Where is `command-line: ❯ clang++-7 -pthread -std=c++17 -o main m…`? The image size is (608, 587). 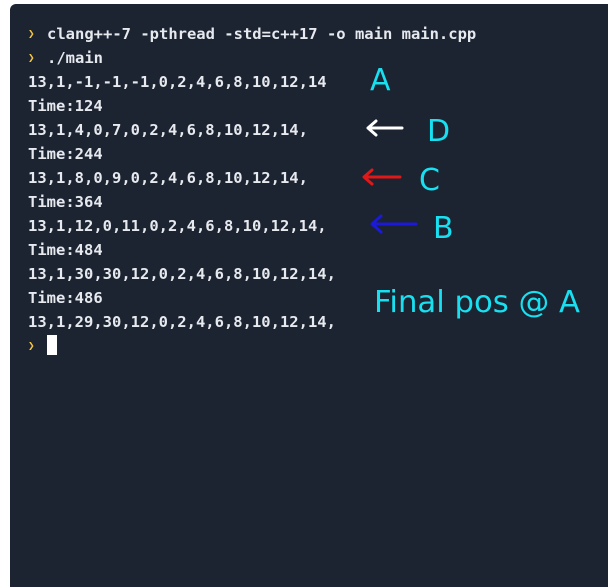
command-line: ❯ clang++-7 -pthread -std=c++17 -o main m… is located at coordinates (252, 34).